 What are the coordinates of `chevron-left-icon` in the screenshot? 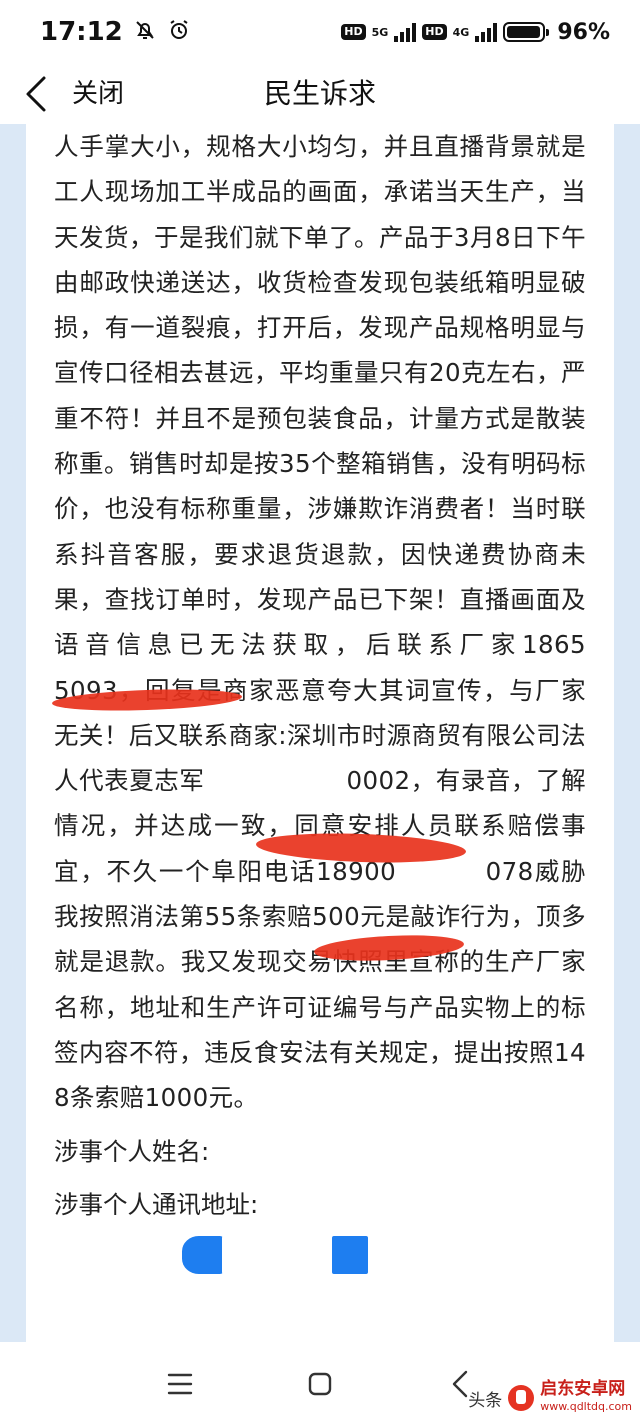 It's located at (36, 94).